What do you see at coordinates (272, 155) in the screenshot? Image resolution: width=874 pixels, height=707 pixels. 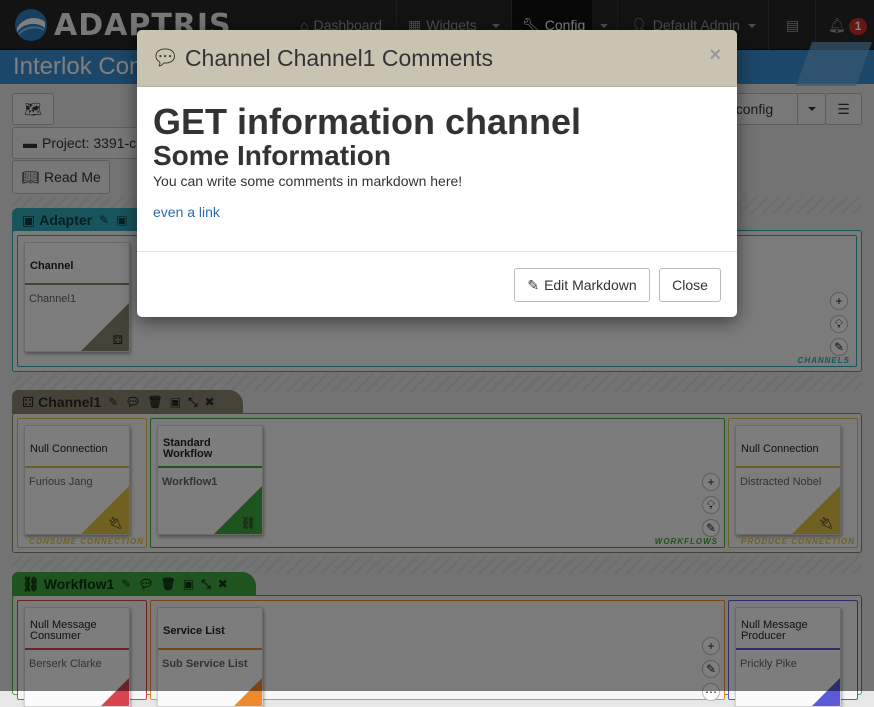 I see `markdown-heading-2: Some Information` at bounding box center [272, 155].